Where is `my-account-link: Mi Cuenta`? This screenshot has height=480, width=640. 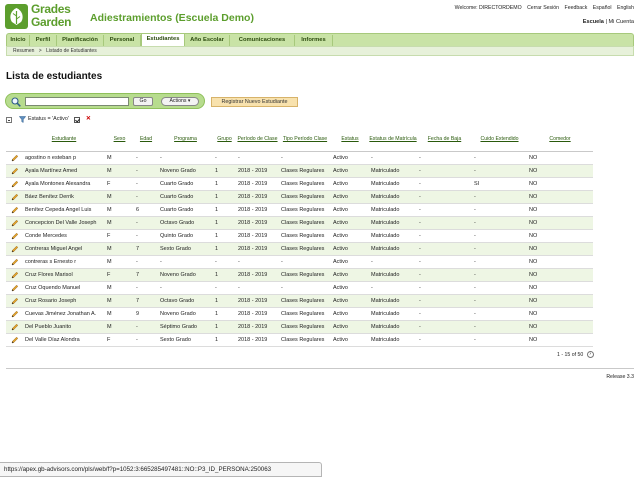
my-account-link: Mi Cuenta is located at coordinates (622, 22).